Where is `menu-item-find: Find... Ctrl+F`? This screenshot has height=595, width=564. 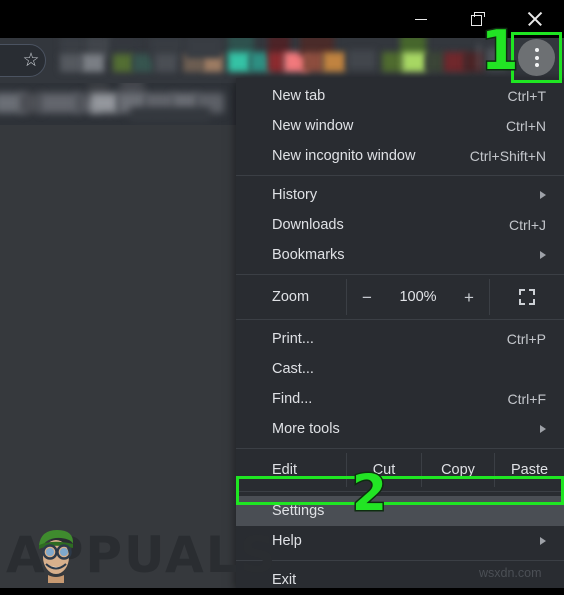
menu-item-find: Find... Ctrl+F is located at coordinates (400, 399).